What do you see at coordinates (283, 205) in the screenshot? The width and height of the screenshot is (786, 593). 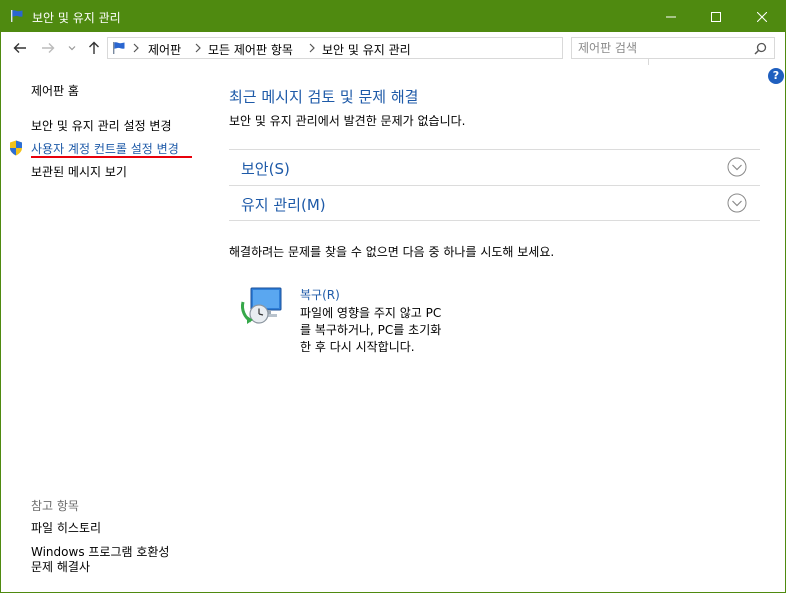 I see `section-maintenance-label: 유지 관리(M)` at bounding box center [283, 205].